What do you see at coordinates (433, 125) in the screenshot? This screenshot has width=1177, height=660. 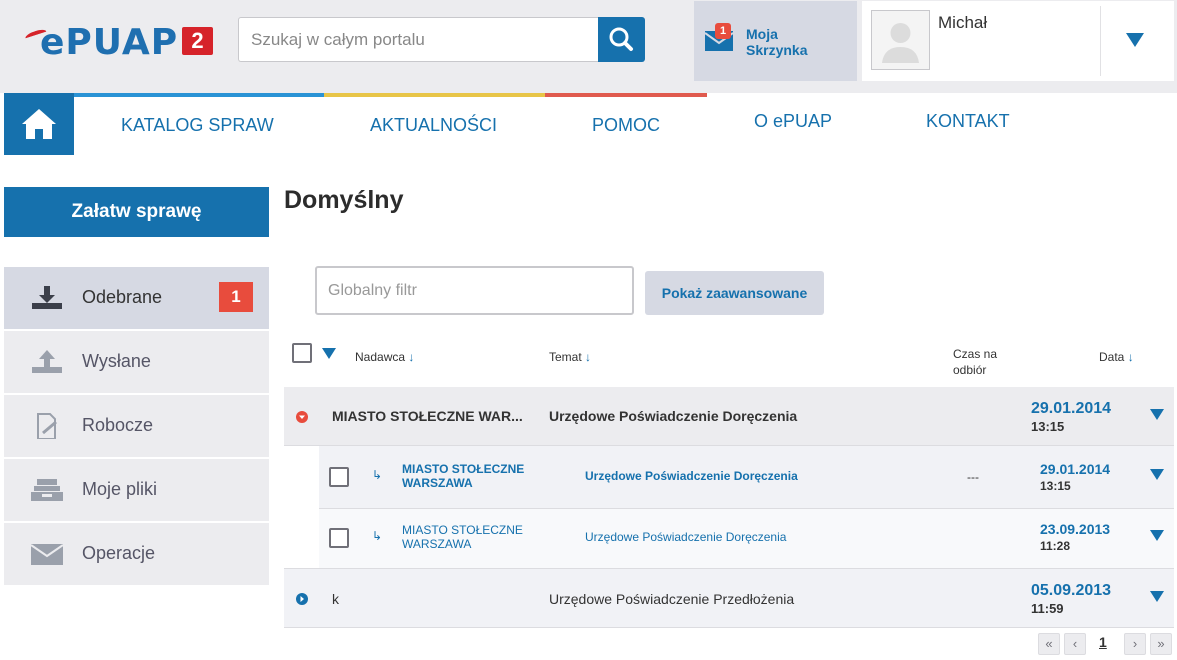 I see `nav-item-aktualnosci: AKTUALNOŚCI` at bounding box center [433, 125].